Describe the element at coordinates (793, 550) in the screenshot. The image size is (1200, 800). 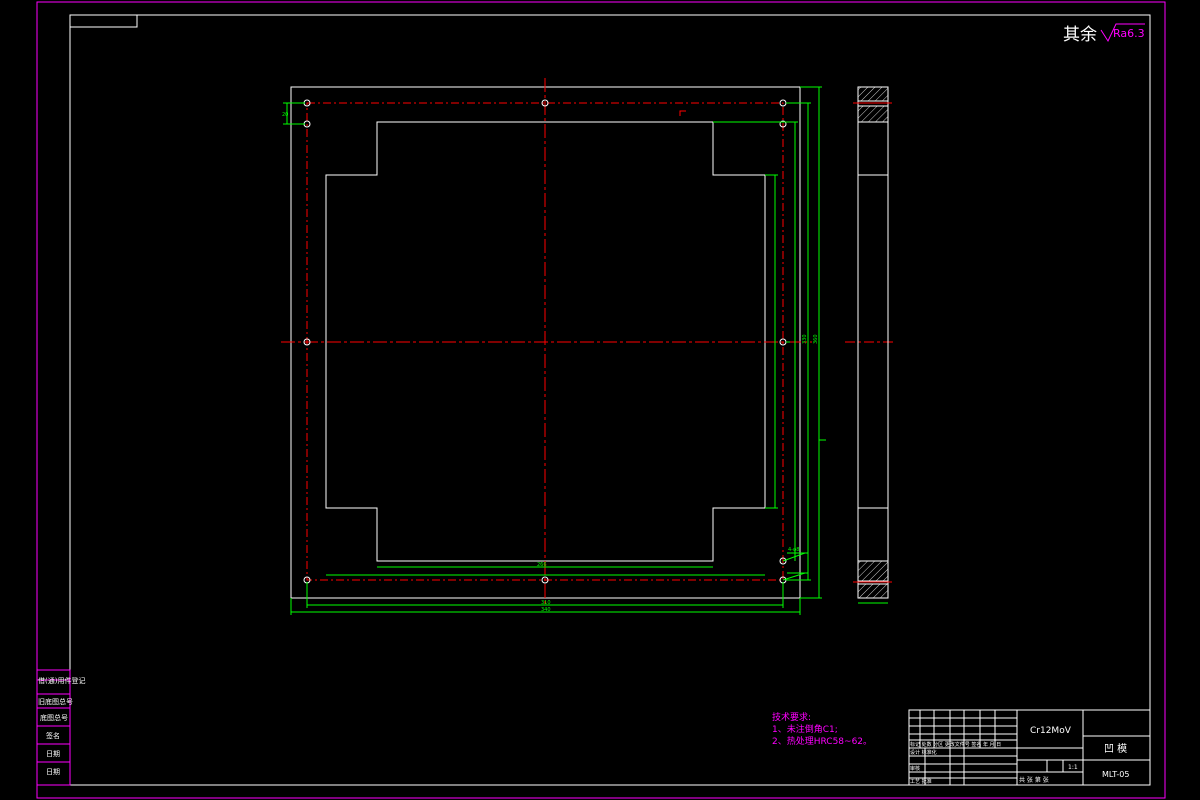
I see `dim-hole-note: 4-φ8` at that location.